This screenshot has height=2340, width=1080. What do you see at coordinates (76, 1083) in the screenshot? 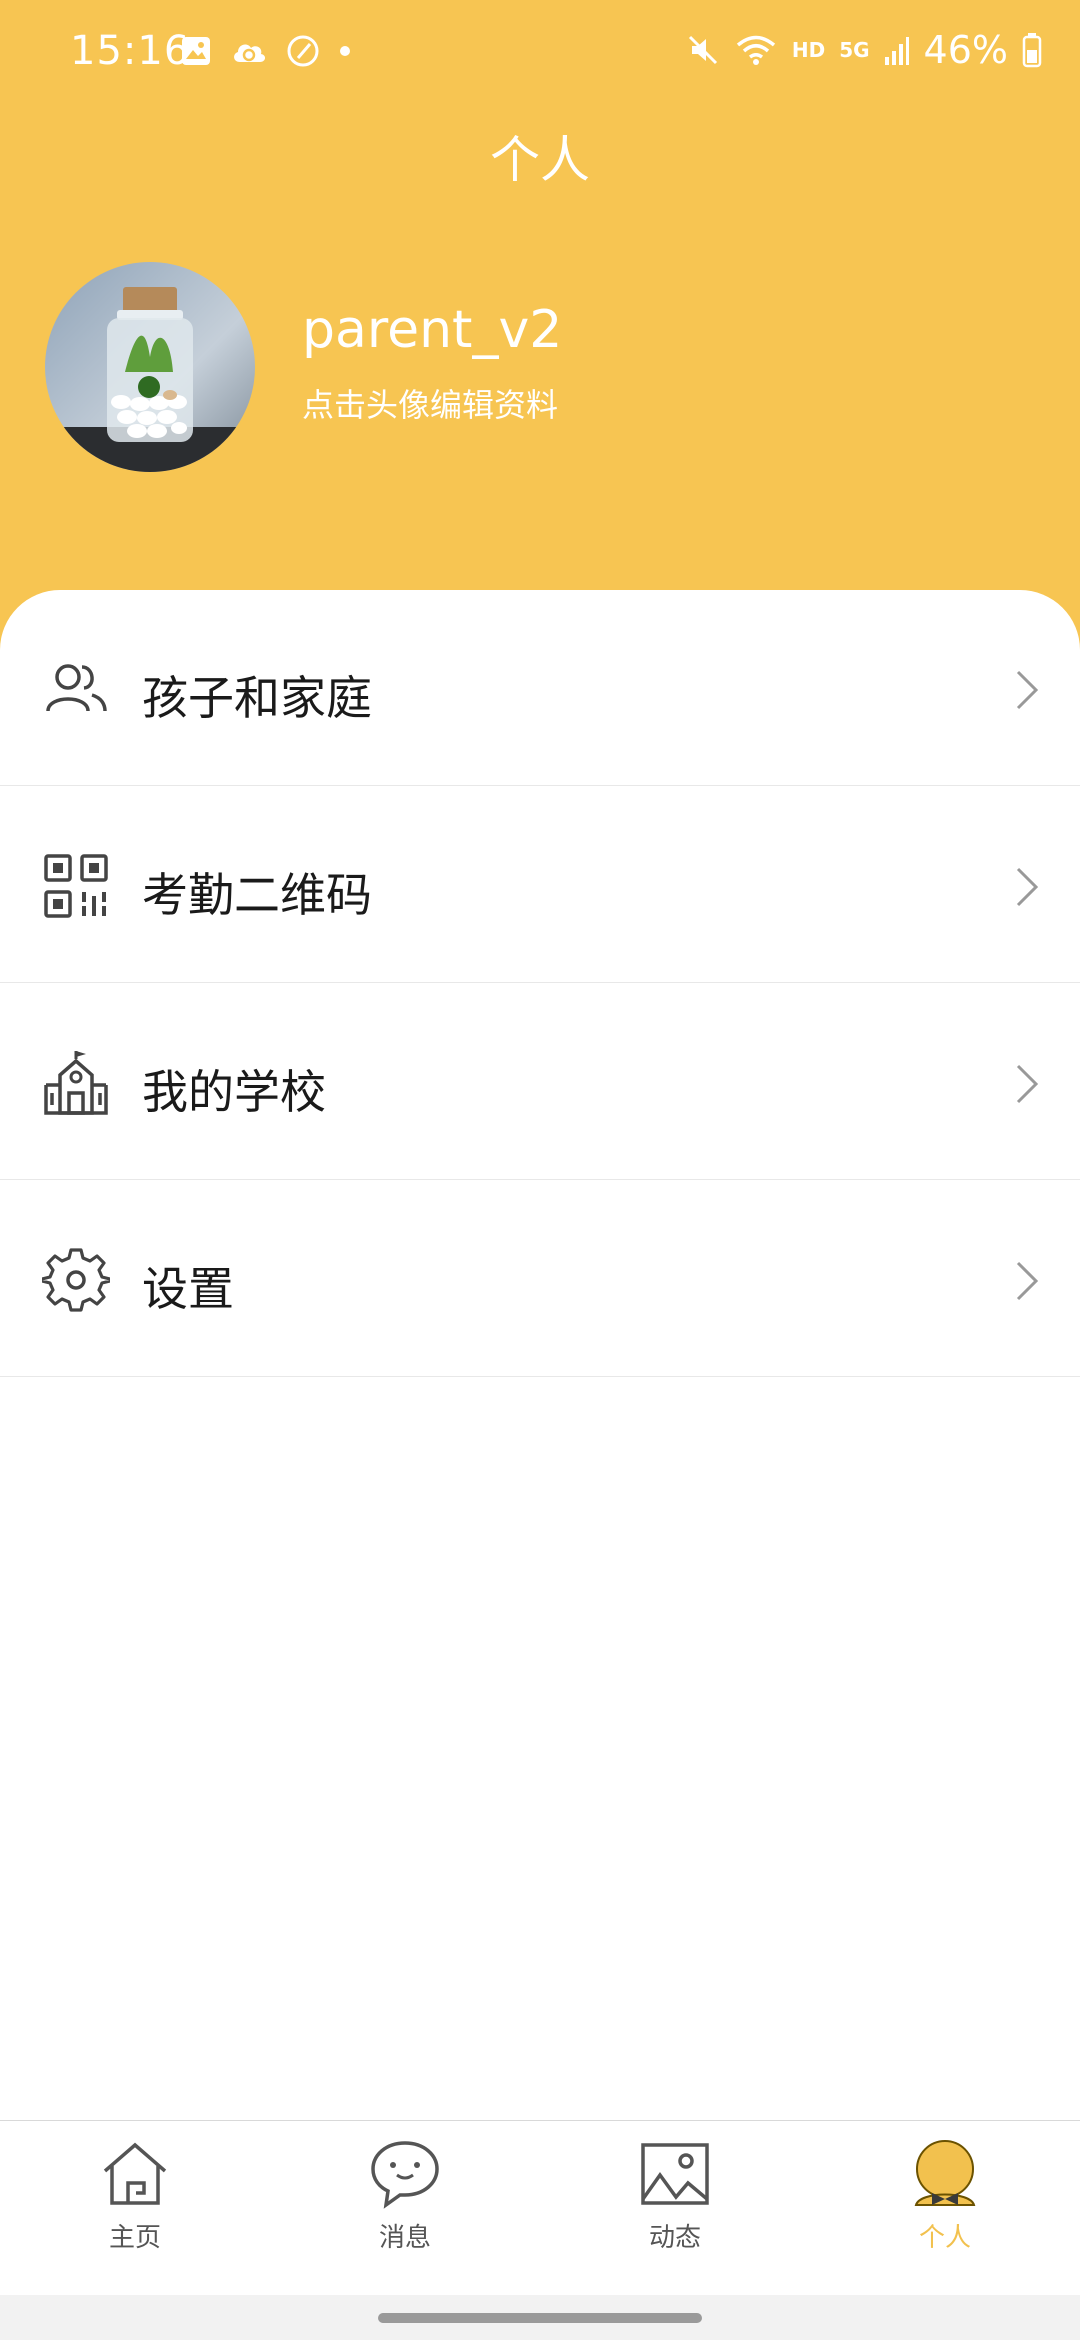
I see `school-icon` at bounding box center [76, 1083].